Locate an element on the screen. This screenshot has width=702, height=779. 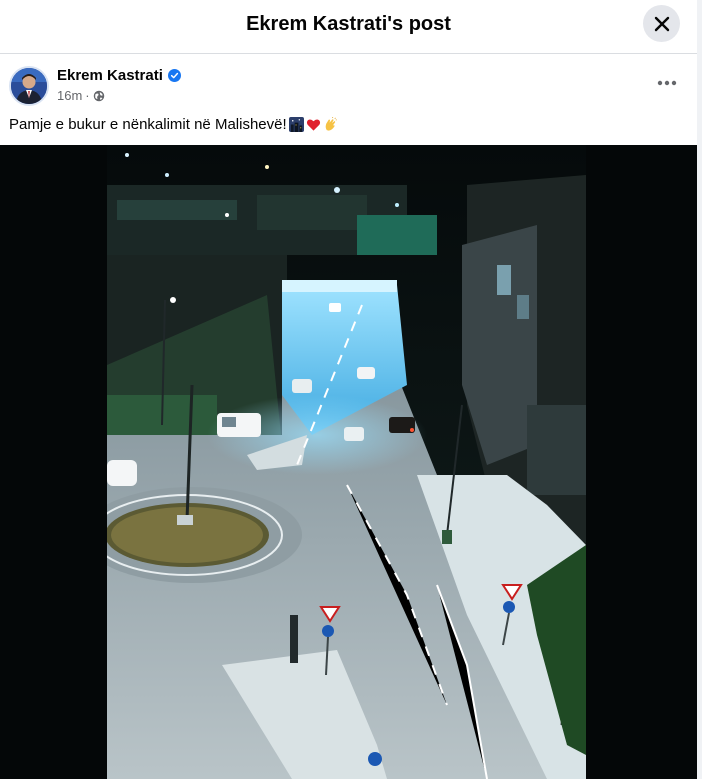
more-options-button is located at coordinates (667, 83).